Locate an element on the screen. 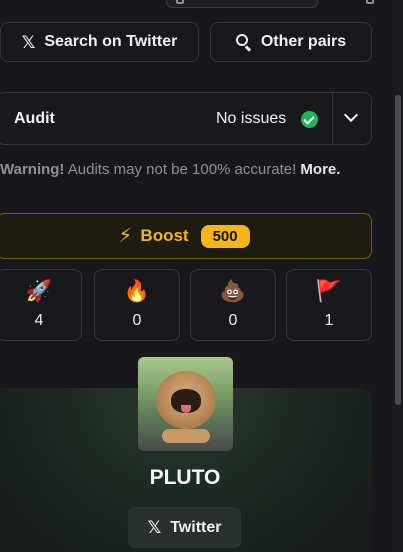 Image resolution: width=403 pixels, height=552 pixels. token-name: PLUTO is located at coordinates (185, 477).